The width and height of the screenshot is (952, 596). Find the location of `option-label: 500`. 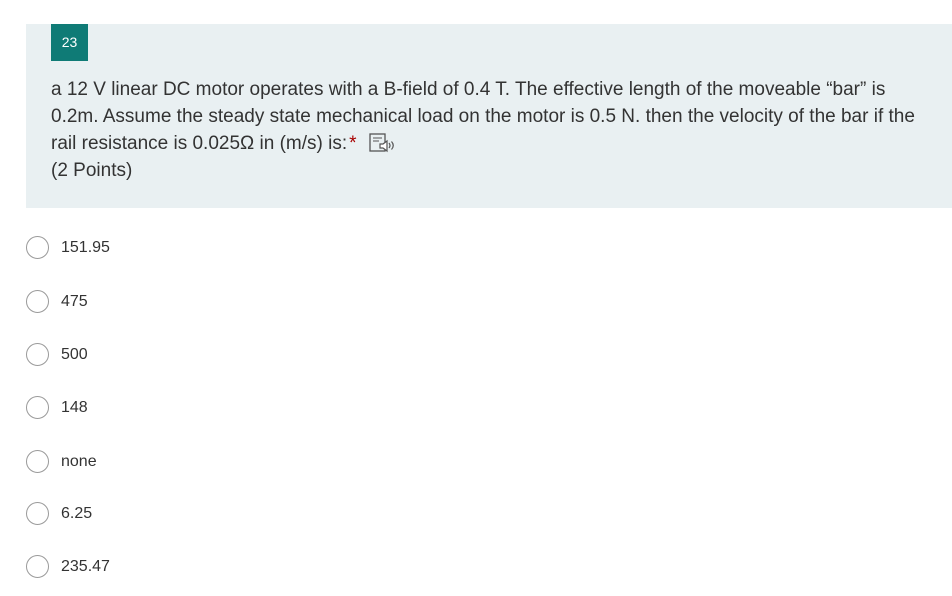

option-label: 500 is located at coordinates (74, 354).